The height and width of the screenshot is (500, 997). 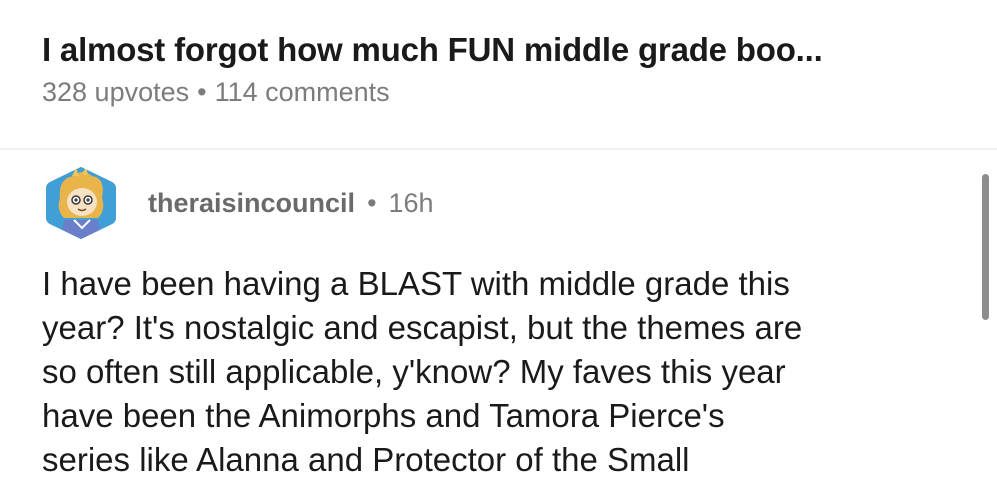 I want to click on comment-header: theraisincouncil • 16h, so click(x=238, y=203).